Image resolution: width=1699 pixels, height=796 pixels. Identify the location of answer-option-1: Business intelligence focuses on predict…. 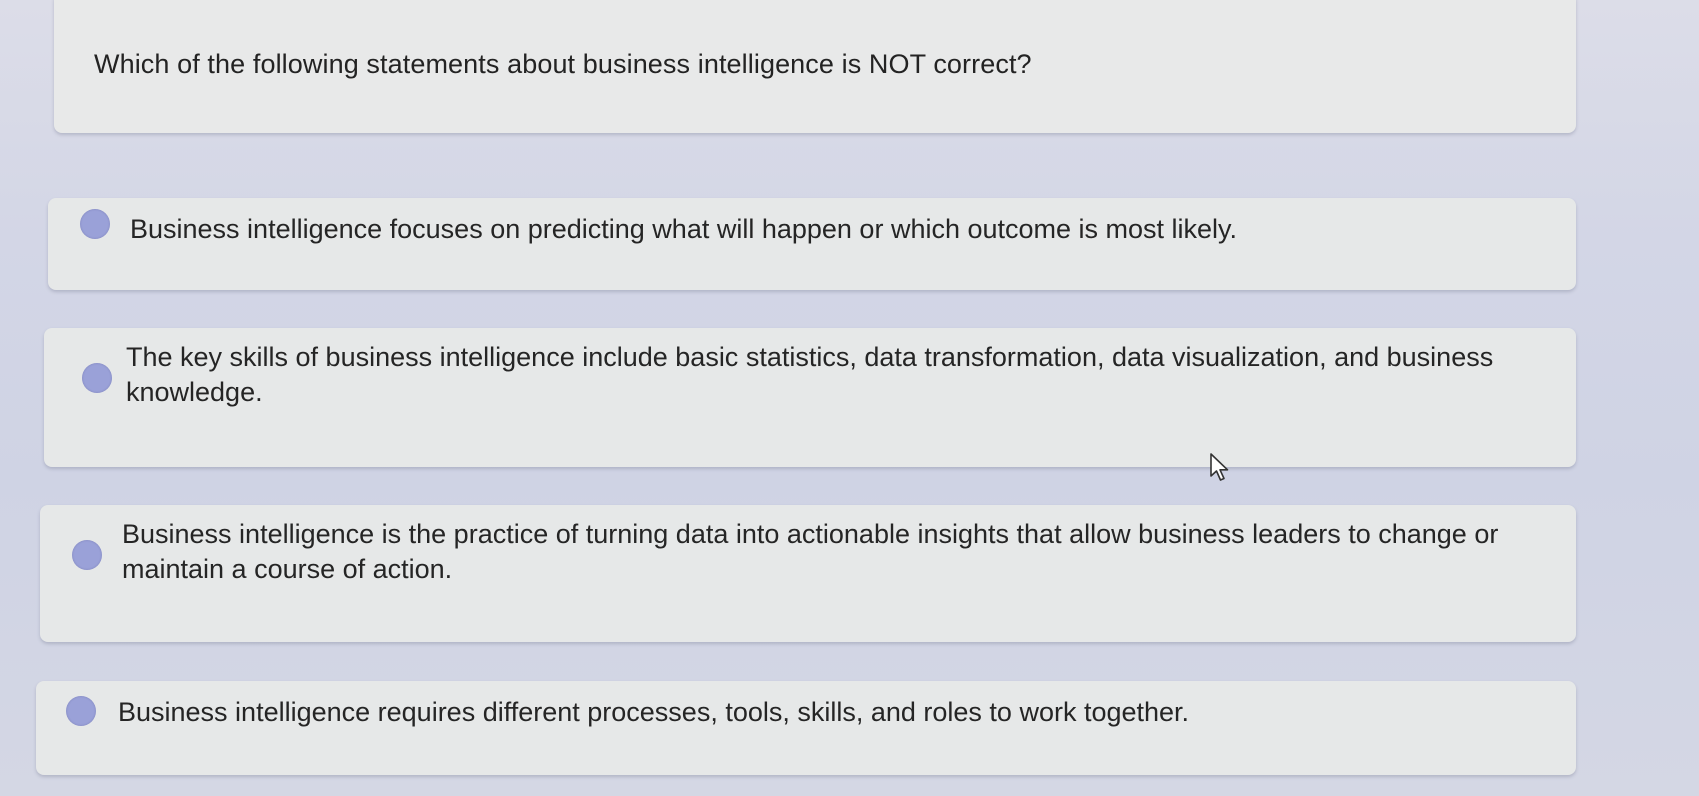
(812, 244).